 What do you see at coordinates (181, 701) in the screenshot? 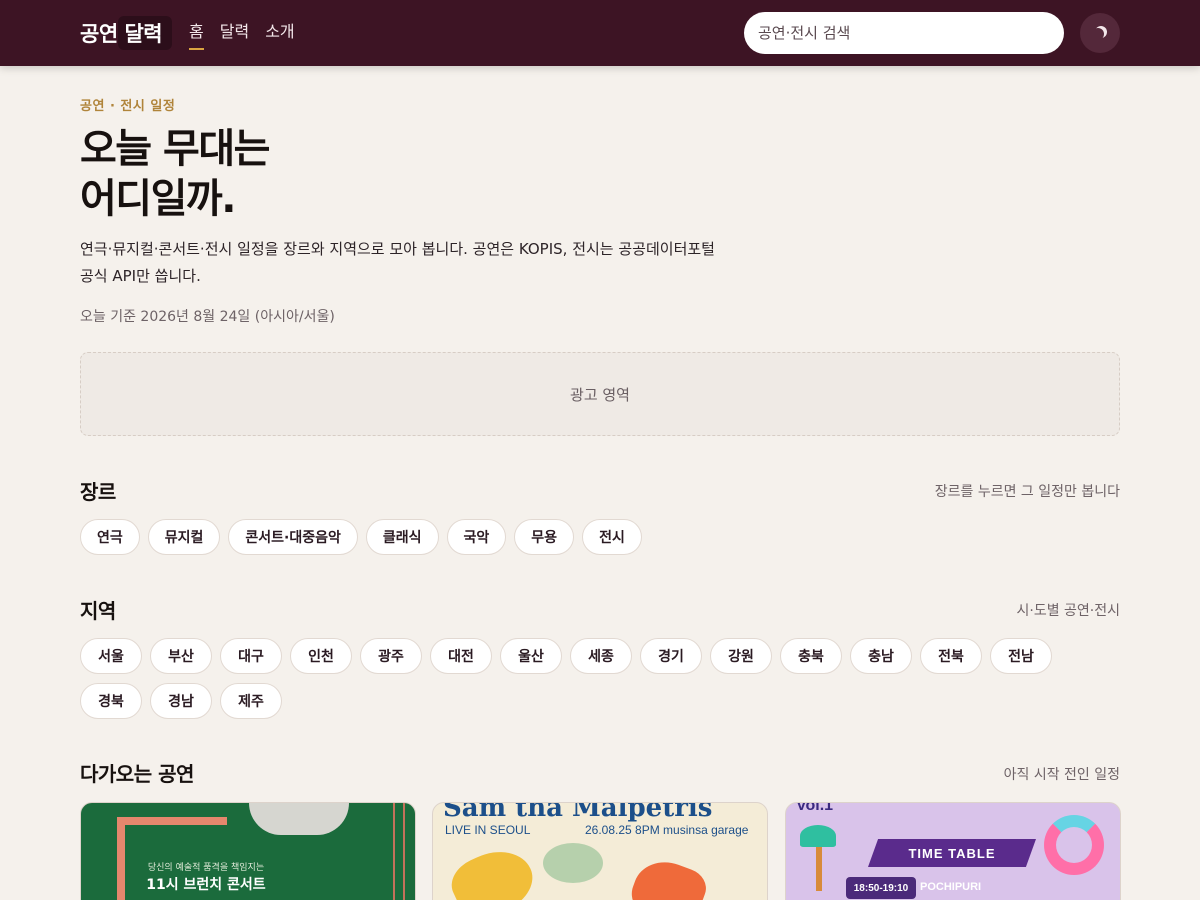
I see `region-chip: 경남` at bounding box center [181, 701].